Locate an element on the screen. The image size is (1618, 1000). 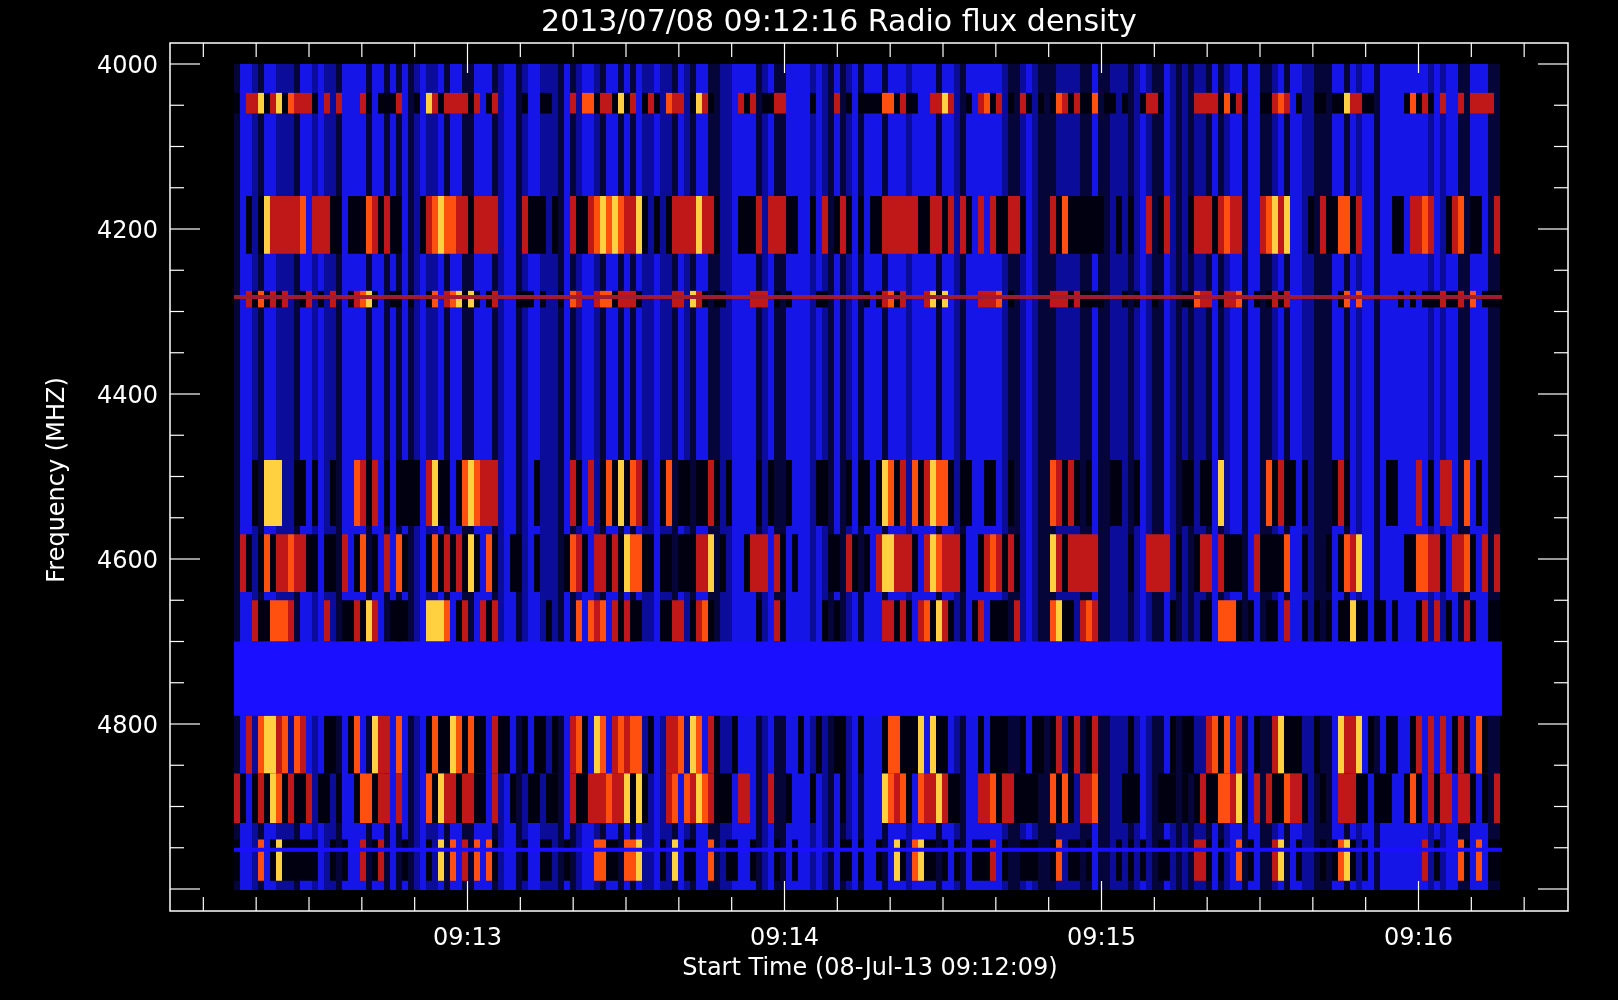
tick-label: 4200 is located at coordinates (127, 230).